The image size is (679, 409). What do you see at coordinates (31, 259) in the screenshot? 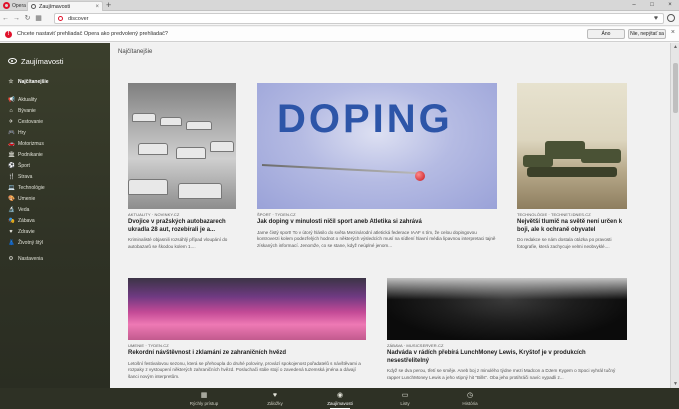
I see `sidebar-item-label: Nastavenia` at bounding box center [31, 259].